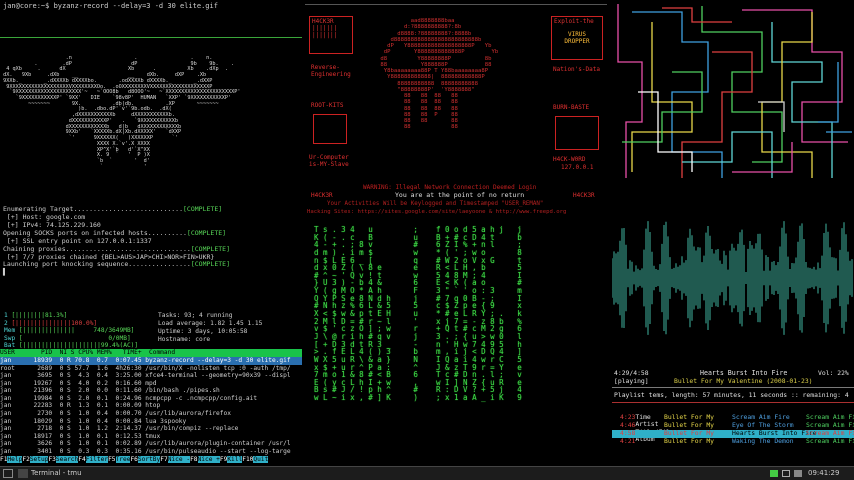  Describe the element at coordinates (151, 353) in the screenshot. I see `htop-column-header: USER PID NI S CPU% MEM% TIME+ Command` at that location.